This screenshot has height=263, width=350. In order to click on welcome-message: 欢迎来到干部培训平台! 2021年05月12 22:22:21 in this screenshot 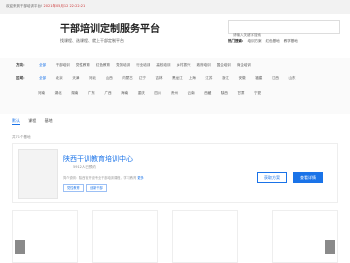, I will do `click(45, 6)`.